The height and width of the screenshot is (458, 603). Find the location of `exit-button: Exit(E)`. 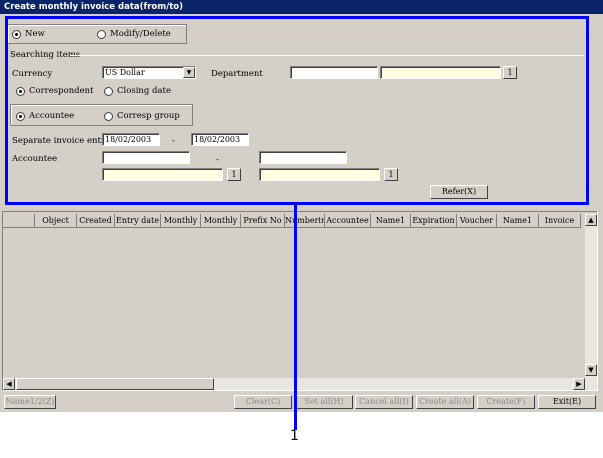

exit-button: Exit(E) is located at coordinates (567, 402).